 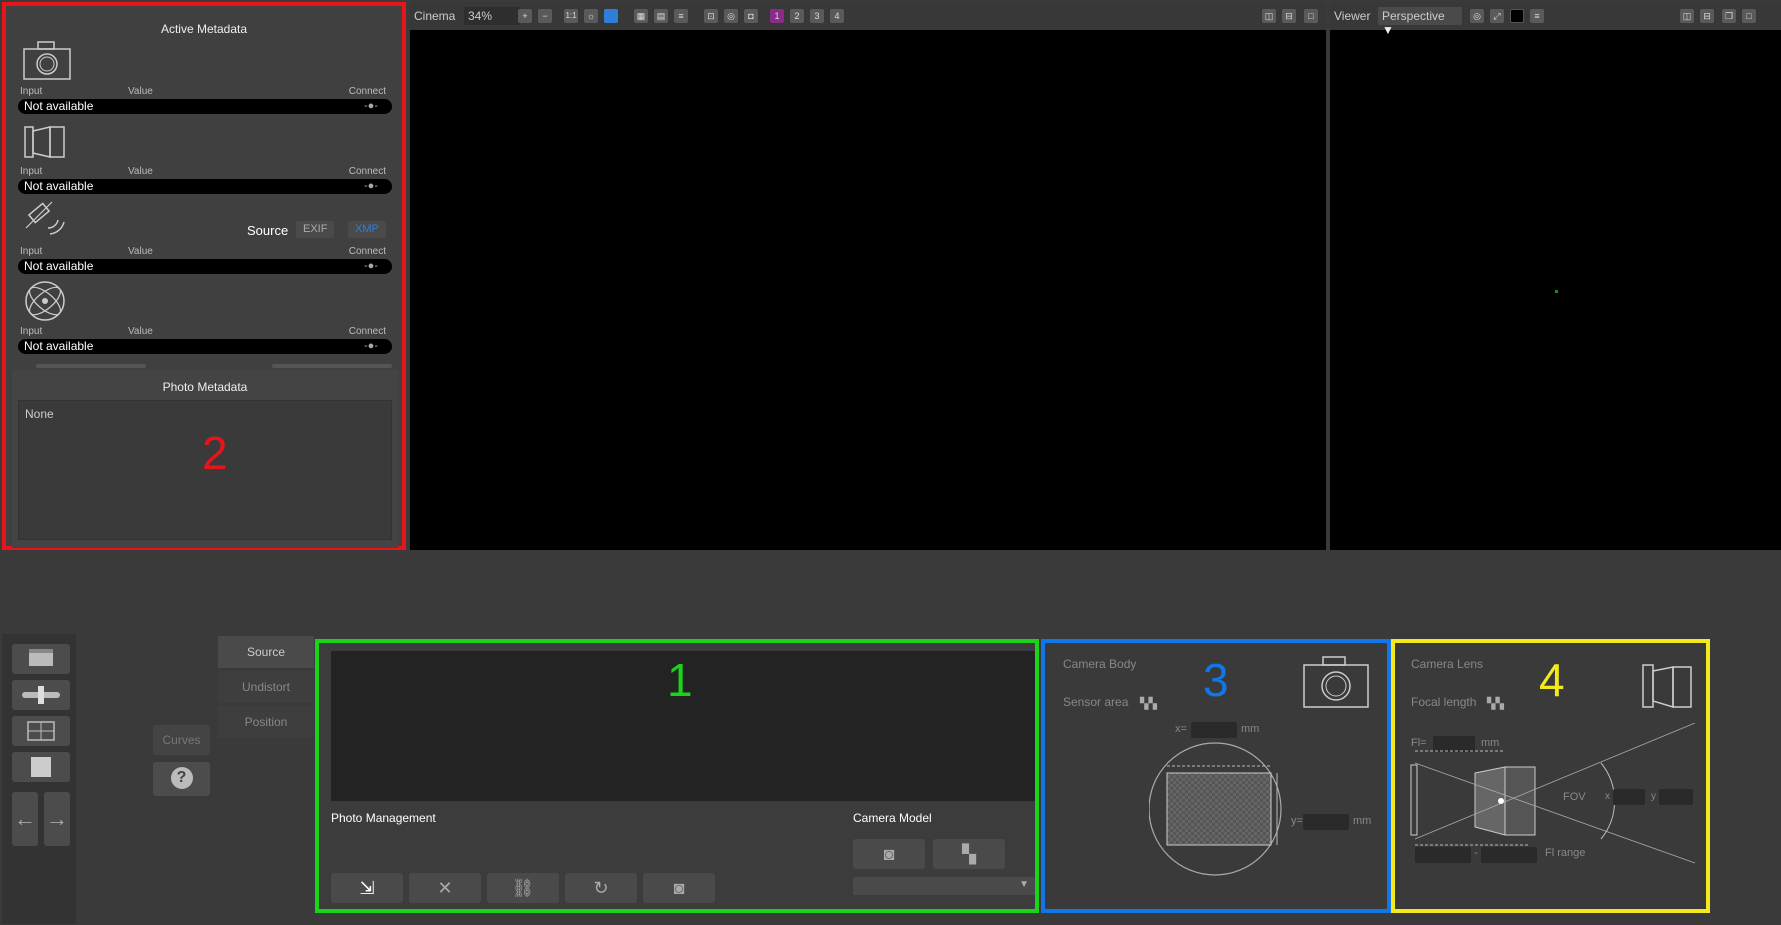 I want to click on focal-preset-icon: ▚▚, so click(x=1495, y=703).